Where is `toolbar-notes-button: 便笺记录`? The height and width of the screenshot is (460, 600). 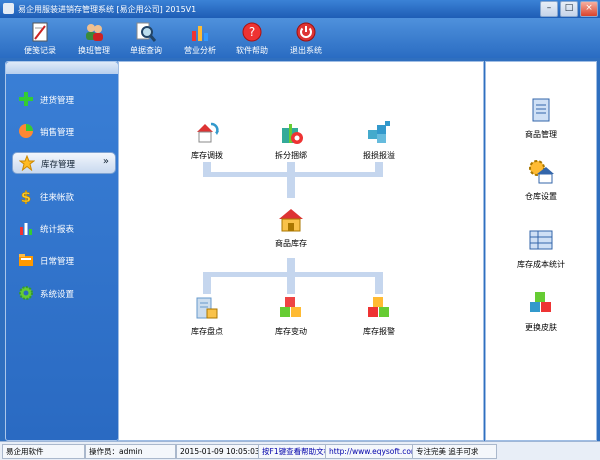
toolbar-notes-button: 便笺记录 is located at coordinates (40, 38).